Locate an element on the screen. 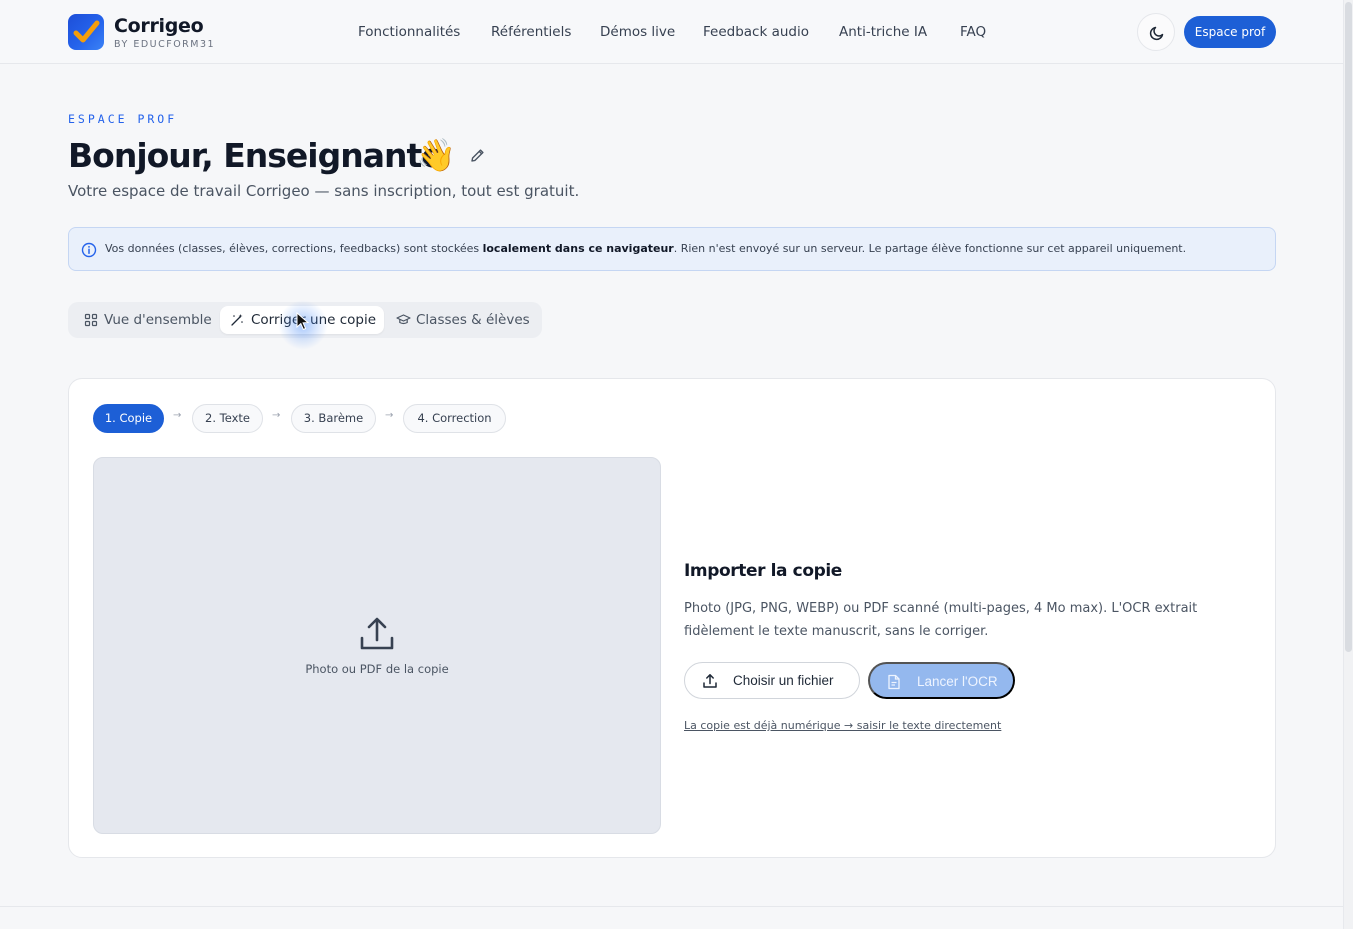 Image resolution: width=1353 pixels, height=929 pixels. nav-link-referentiels: Référentiels is located at coordinates (531, 32).